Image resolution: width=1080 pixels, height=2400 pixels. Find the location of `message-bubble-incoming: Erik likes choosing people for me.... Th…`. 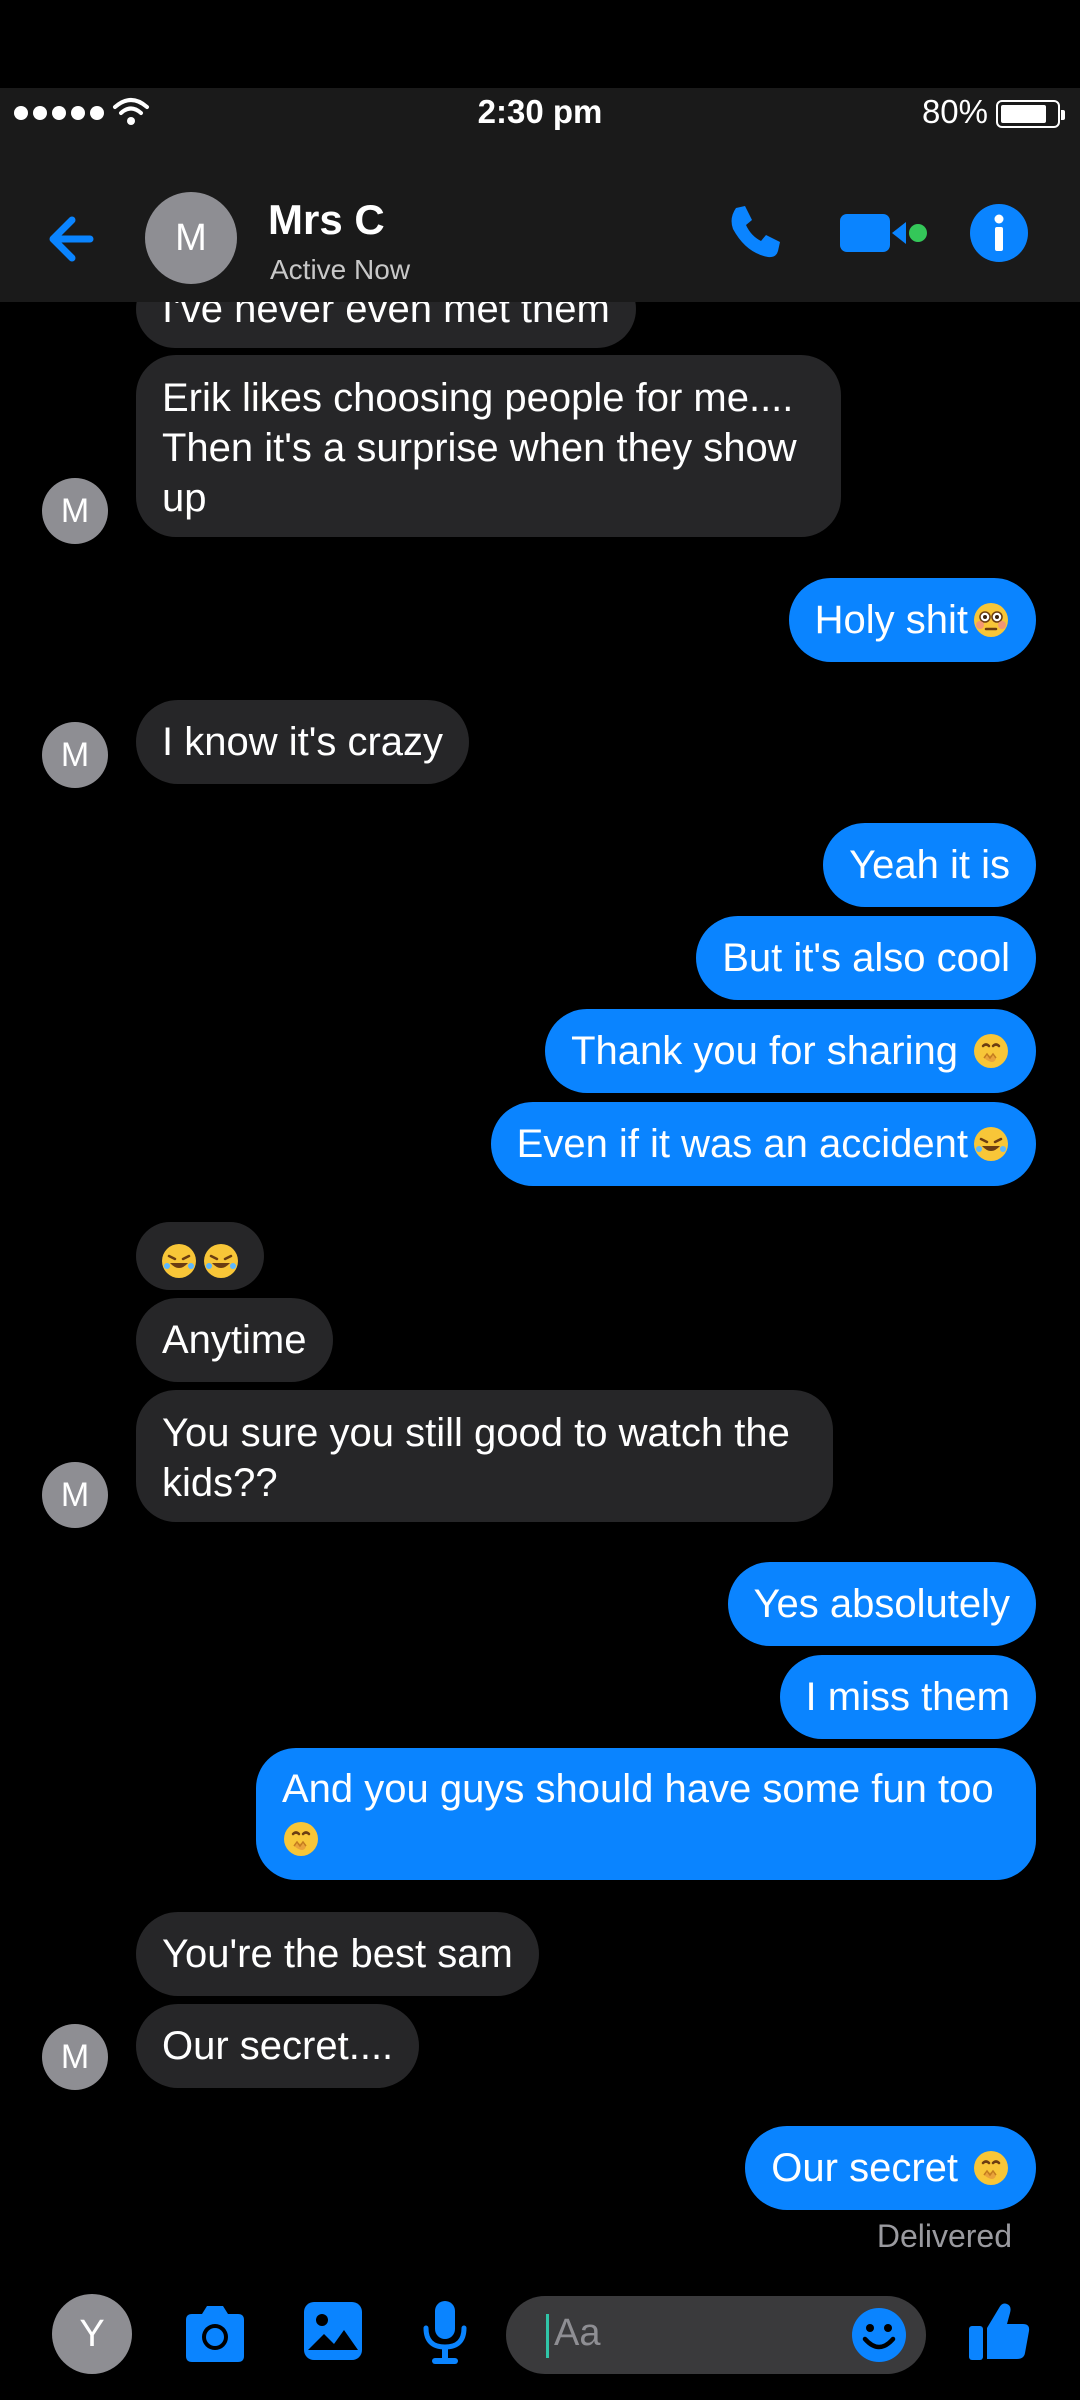

message-bubble-incoming: Erik likes choosing people for me.... Th… is located at coordinates (488, 446).